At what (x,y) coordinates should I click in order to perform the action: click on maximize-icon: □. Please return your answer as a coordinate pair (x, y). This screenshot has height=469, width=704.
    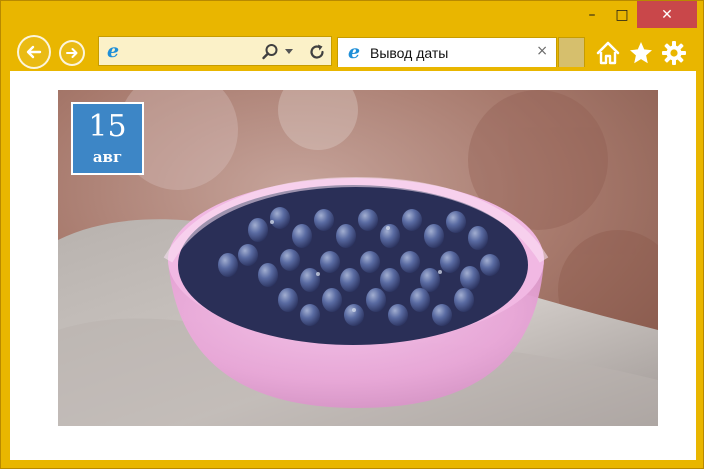
    Looking at the image, I should click on (622, 14).